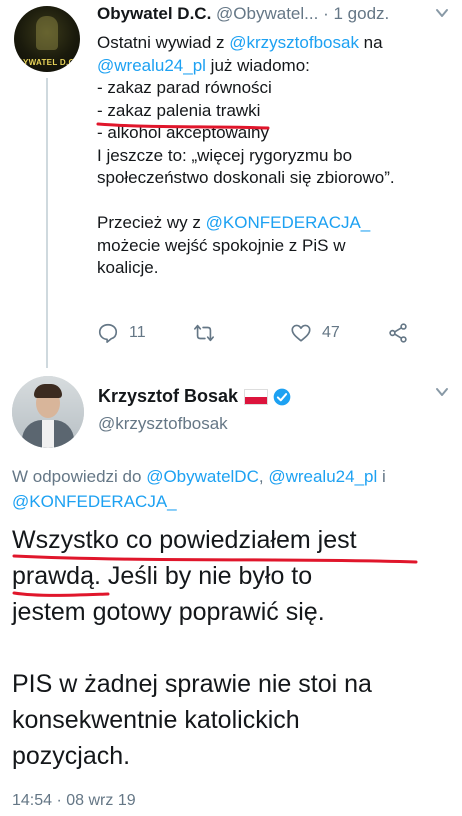  I want to click on tweet1-line: Przecież wy z @KONFEDERACJA_, so click(272, 223).